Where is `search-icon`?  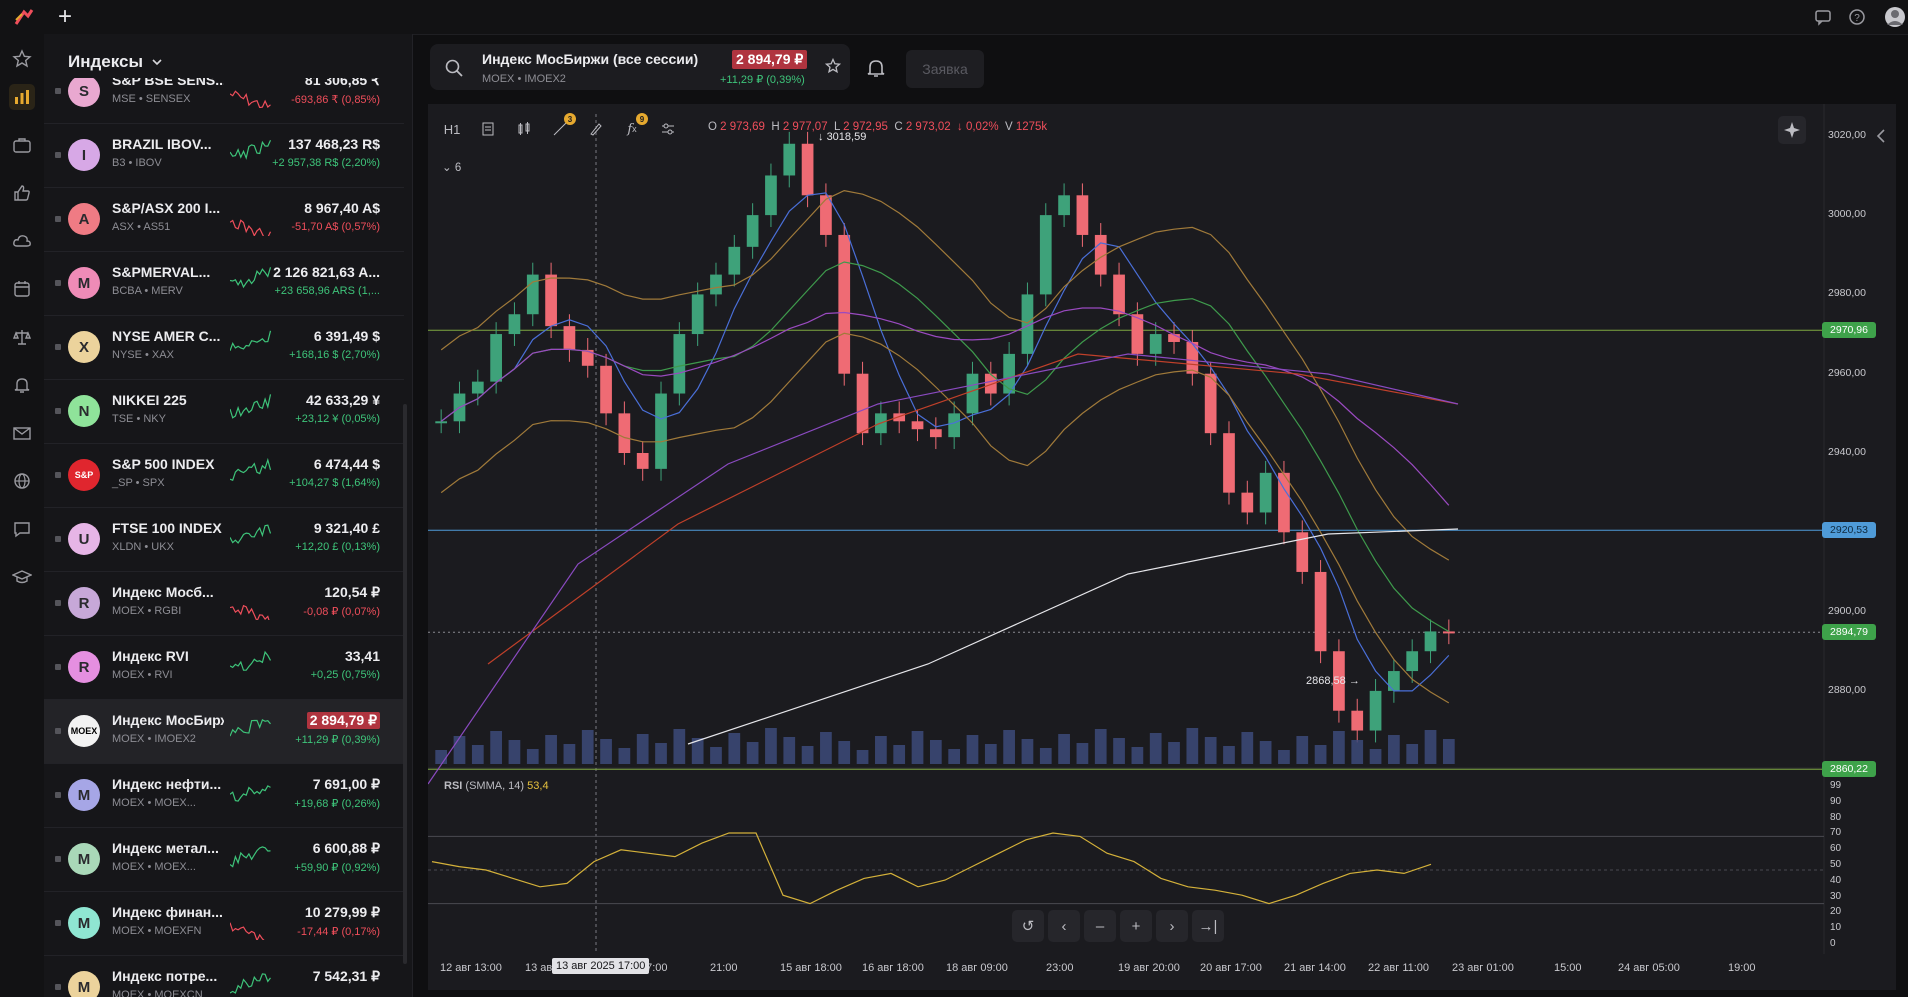
search-icon is located at coordinates (454, 68).